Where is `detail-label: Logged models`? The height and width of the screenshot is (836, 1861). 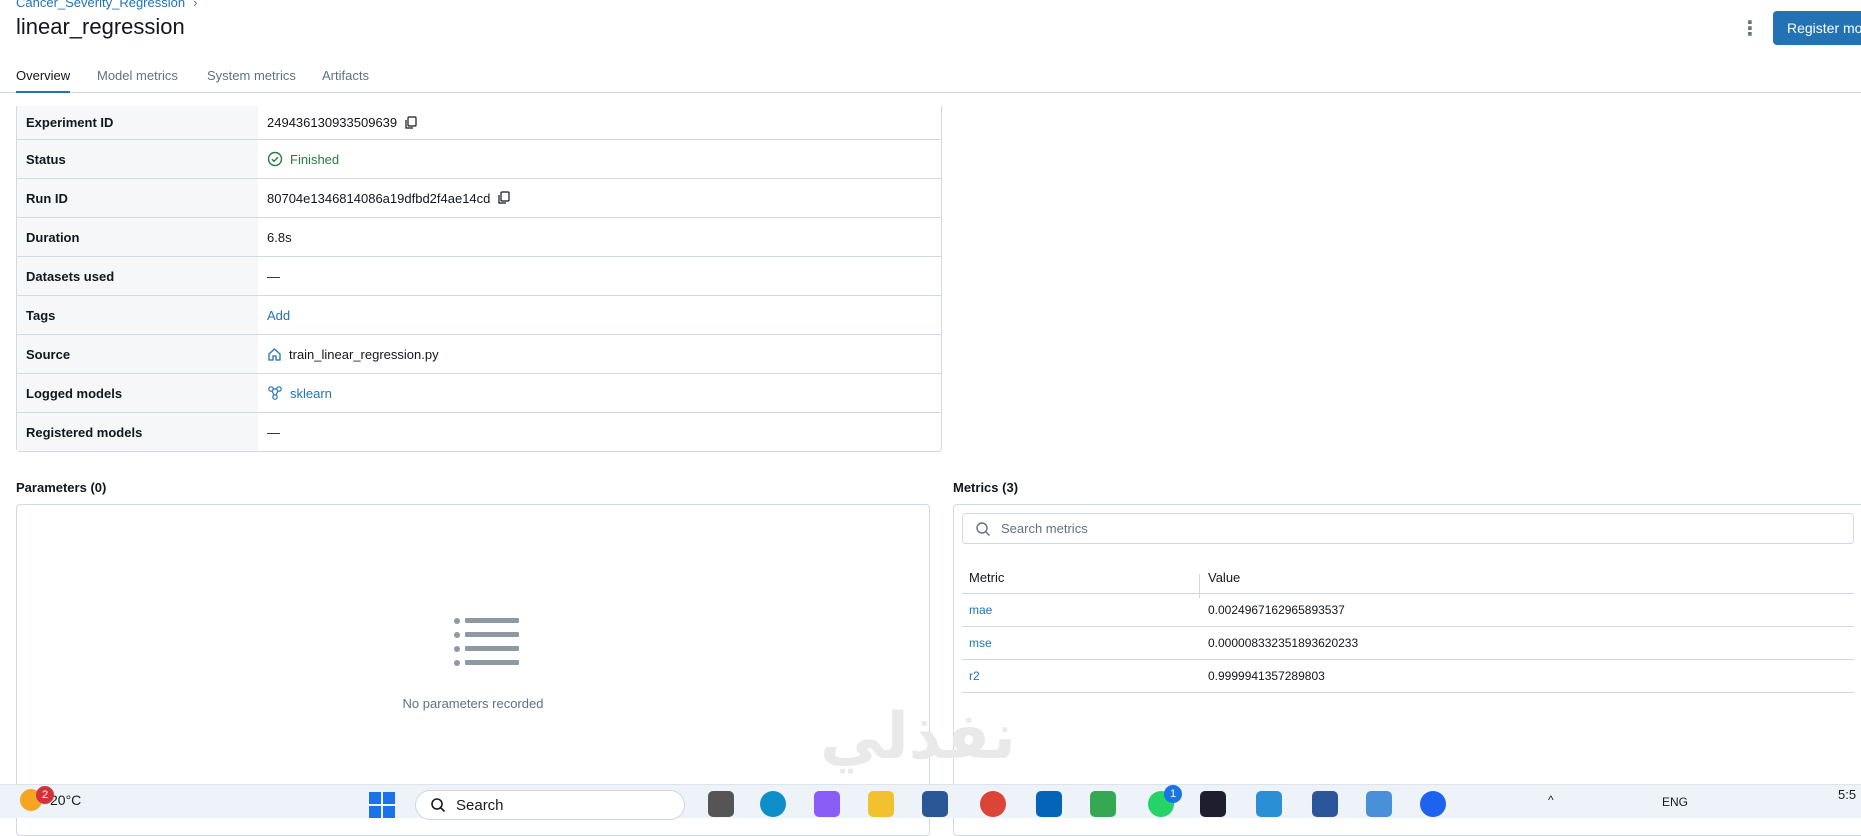 detail-label: Logged models is located at coordinates (137, 393).